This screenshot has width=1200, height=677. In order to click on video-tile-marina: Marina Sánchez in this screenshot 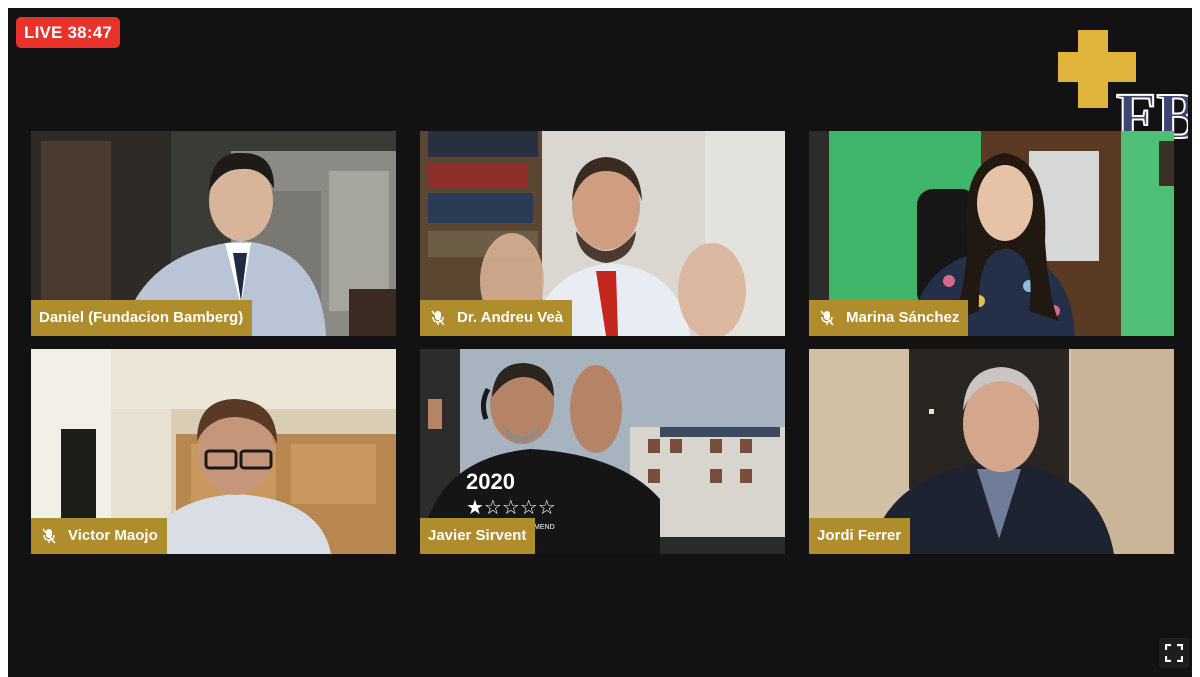, I will do `click(991, 233)`.